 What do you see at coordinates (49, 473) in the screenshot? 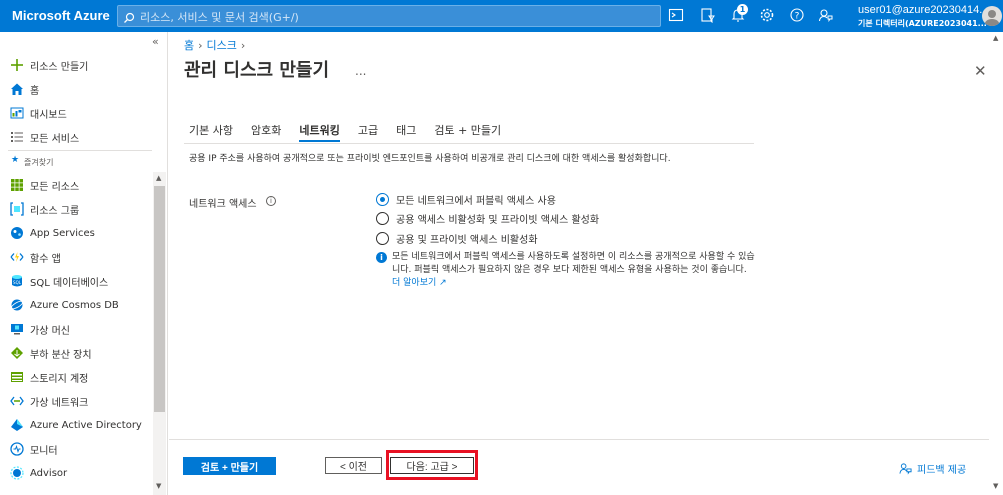
I see `sidebar-item-label: Advisor` at bounding box center [49, 473].